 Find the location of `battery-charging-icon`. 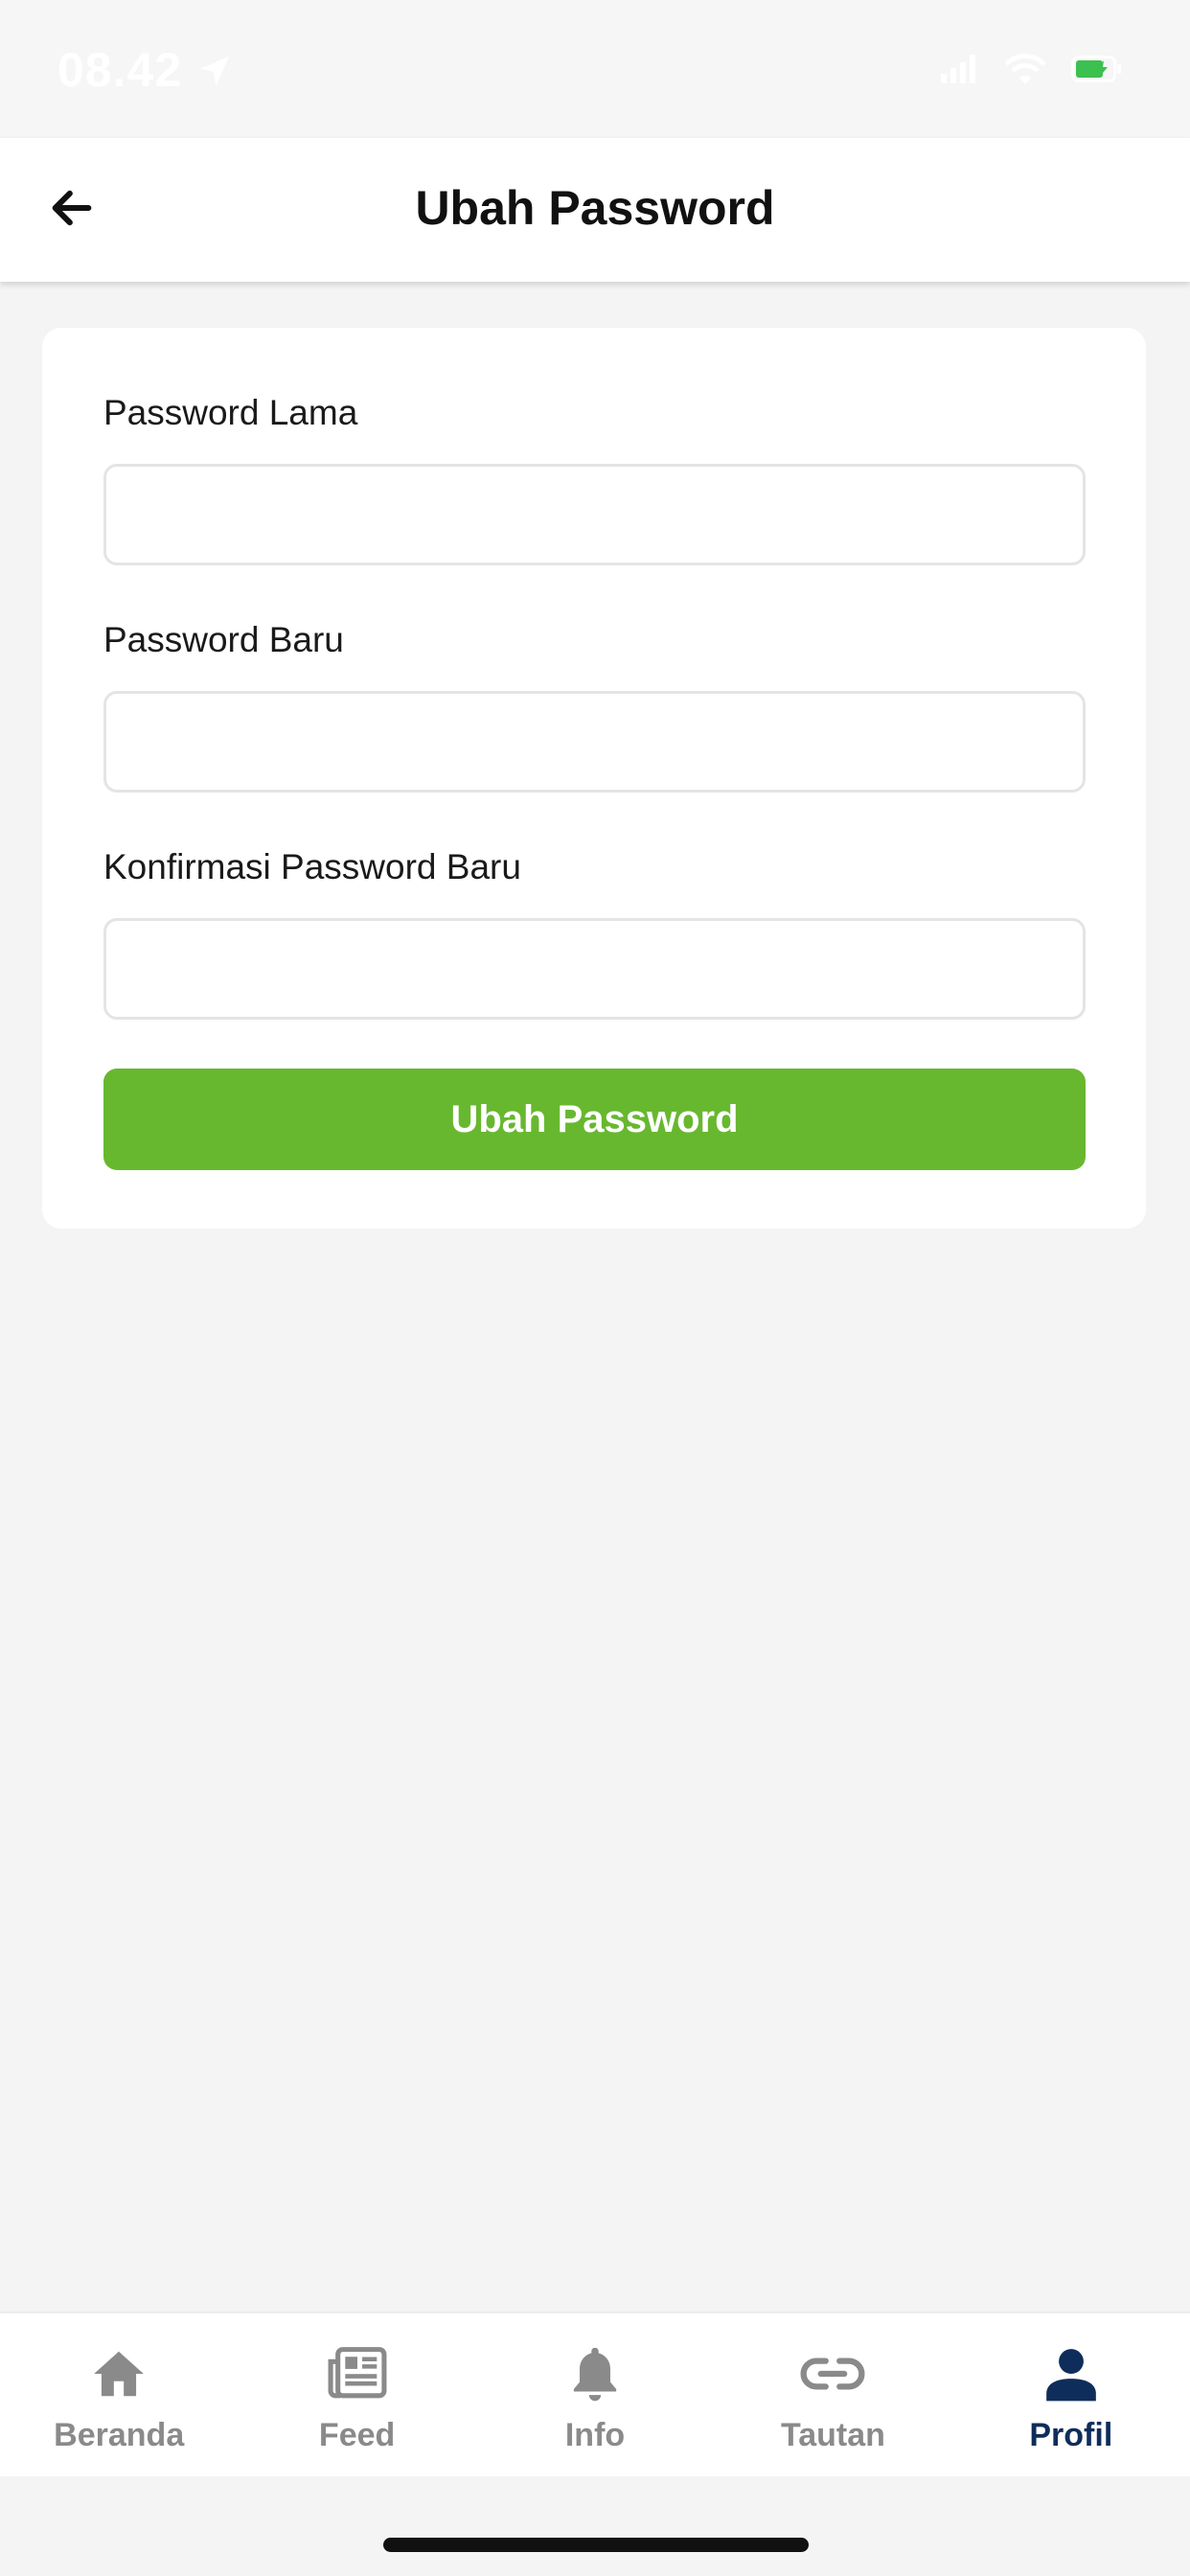

battery-charging-icon is located at coordinates (1097, 71).